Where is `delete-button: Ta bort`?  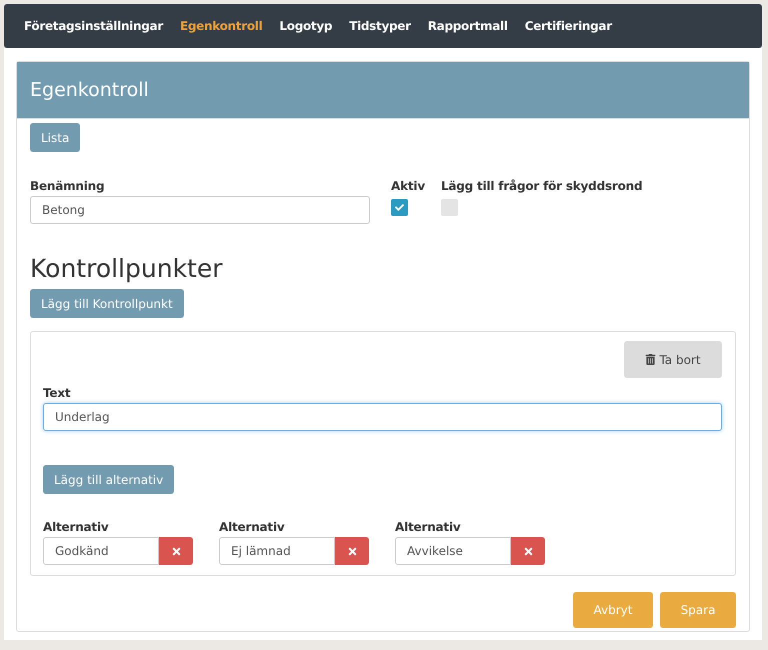
delete-button: Ta bort is located at coordinates (673, 359).